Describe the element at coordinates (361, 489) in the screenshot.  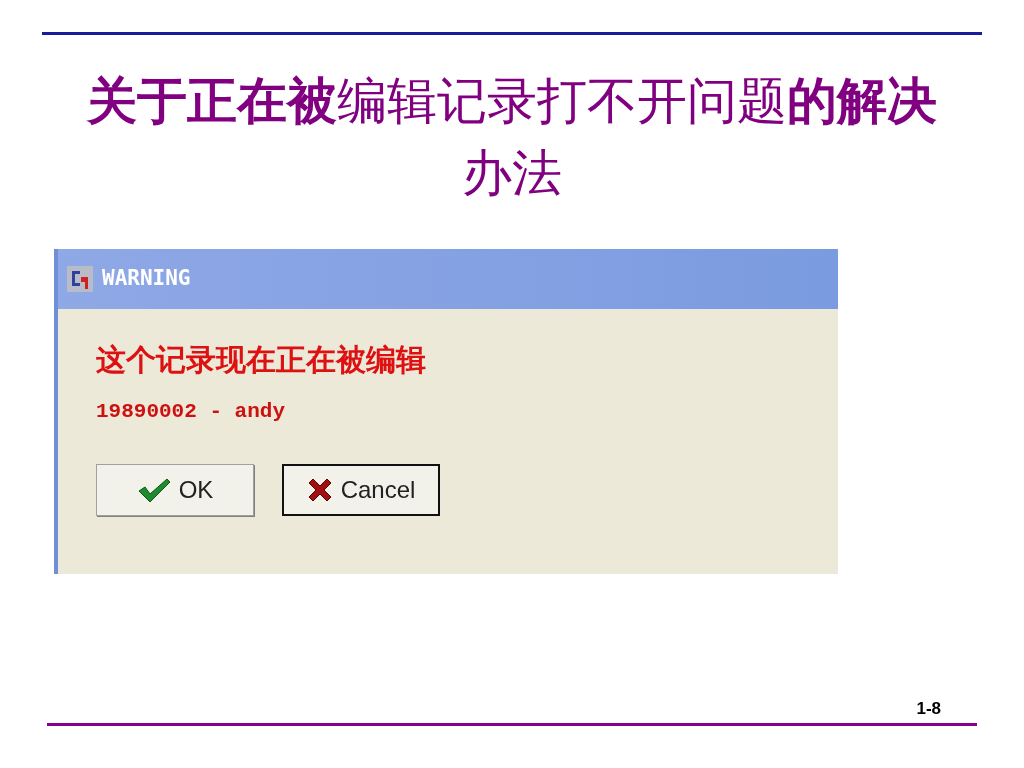
I see `cancel-button: Cancel` at that location.